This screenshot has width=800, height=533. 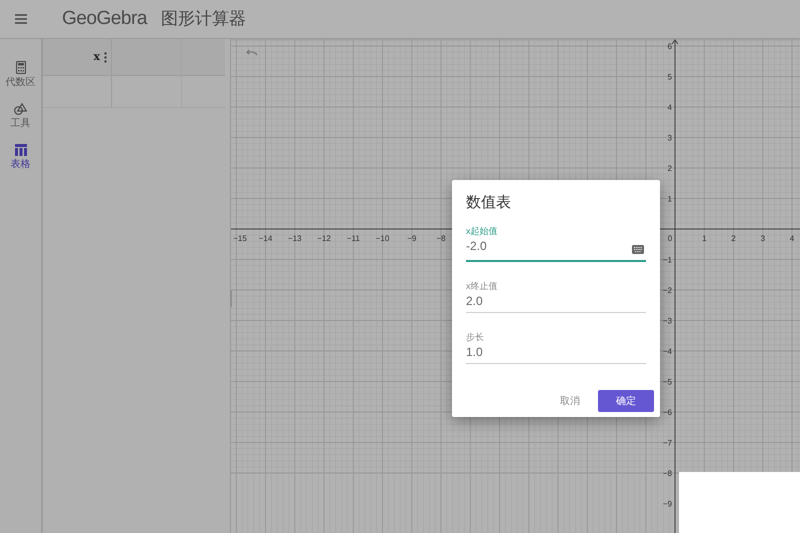 I want to click on more-icon, so click(x=105, y=57).